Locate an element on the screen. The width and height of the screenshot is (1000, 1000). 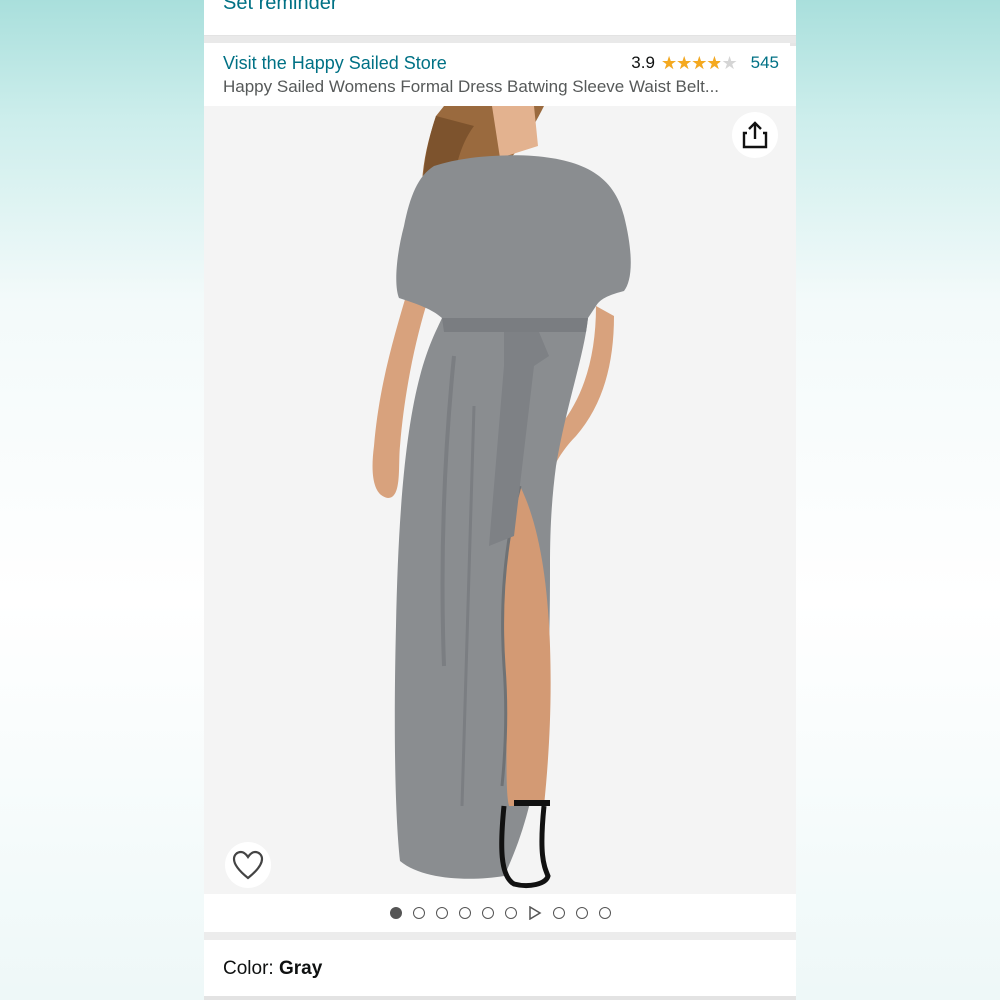
star-rating-icon: ★★★★★★★★★★ is located at coordinates (699, 63).